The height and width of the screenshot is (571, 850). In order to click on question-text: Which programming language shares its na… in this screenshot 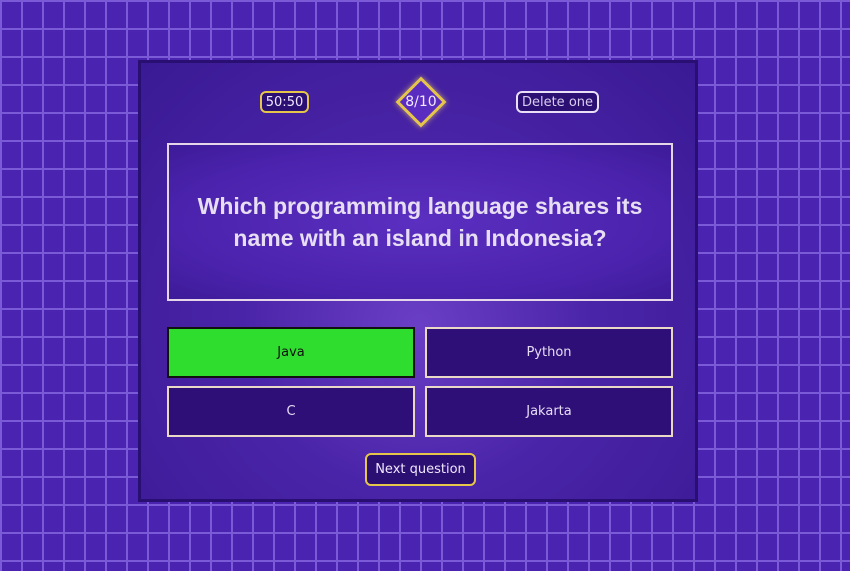, I will do `click(420, 222)`.